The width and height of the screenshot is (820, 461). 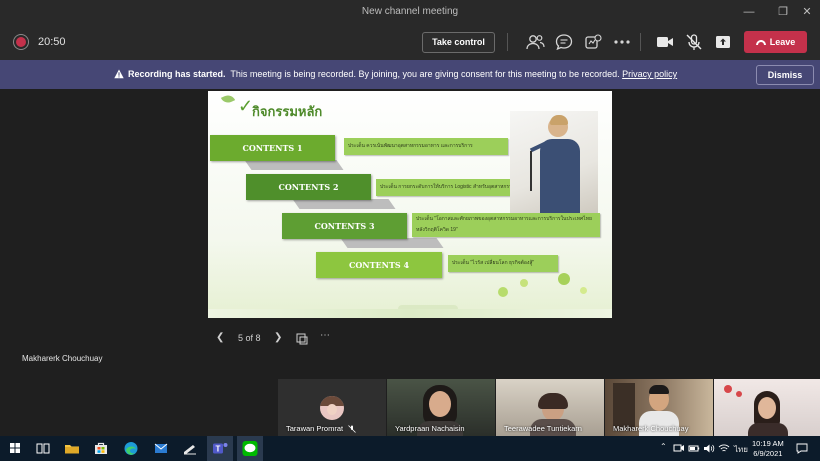 What do you see at coordinates (807, 12) in the screenshot?
I see `close-icon: ✕` at bounding box center [807, 12].